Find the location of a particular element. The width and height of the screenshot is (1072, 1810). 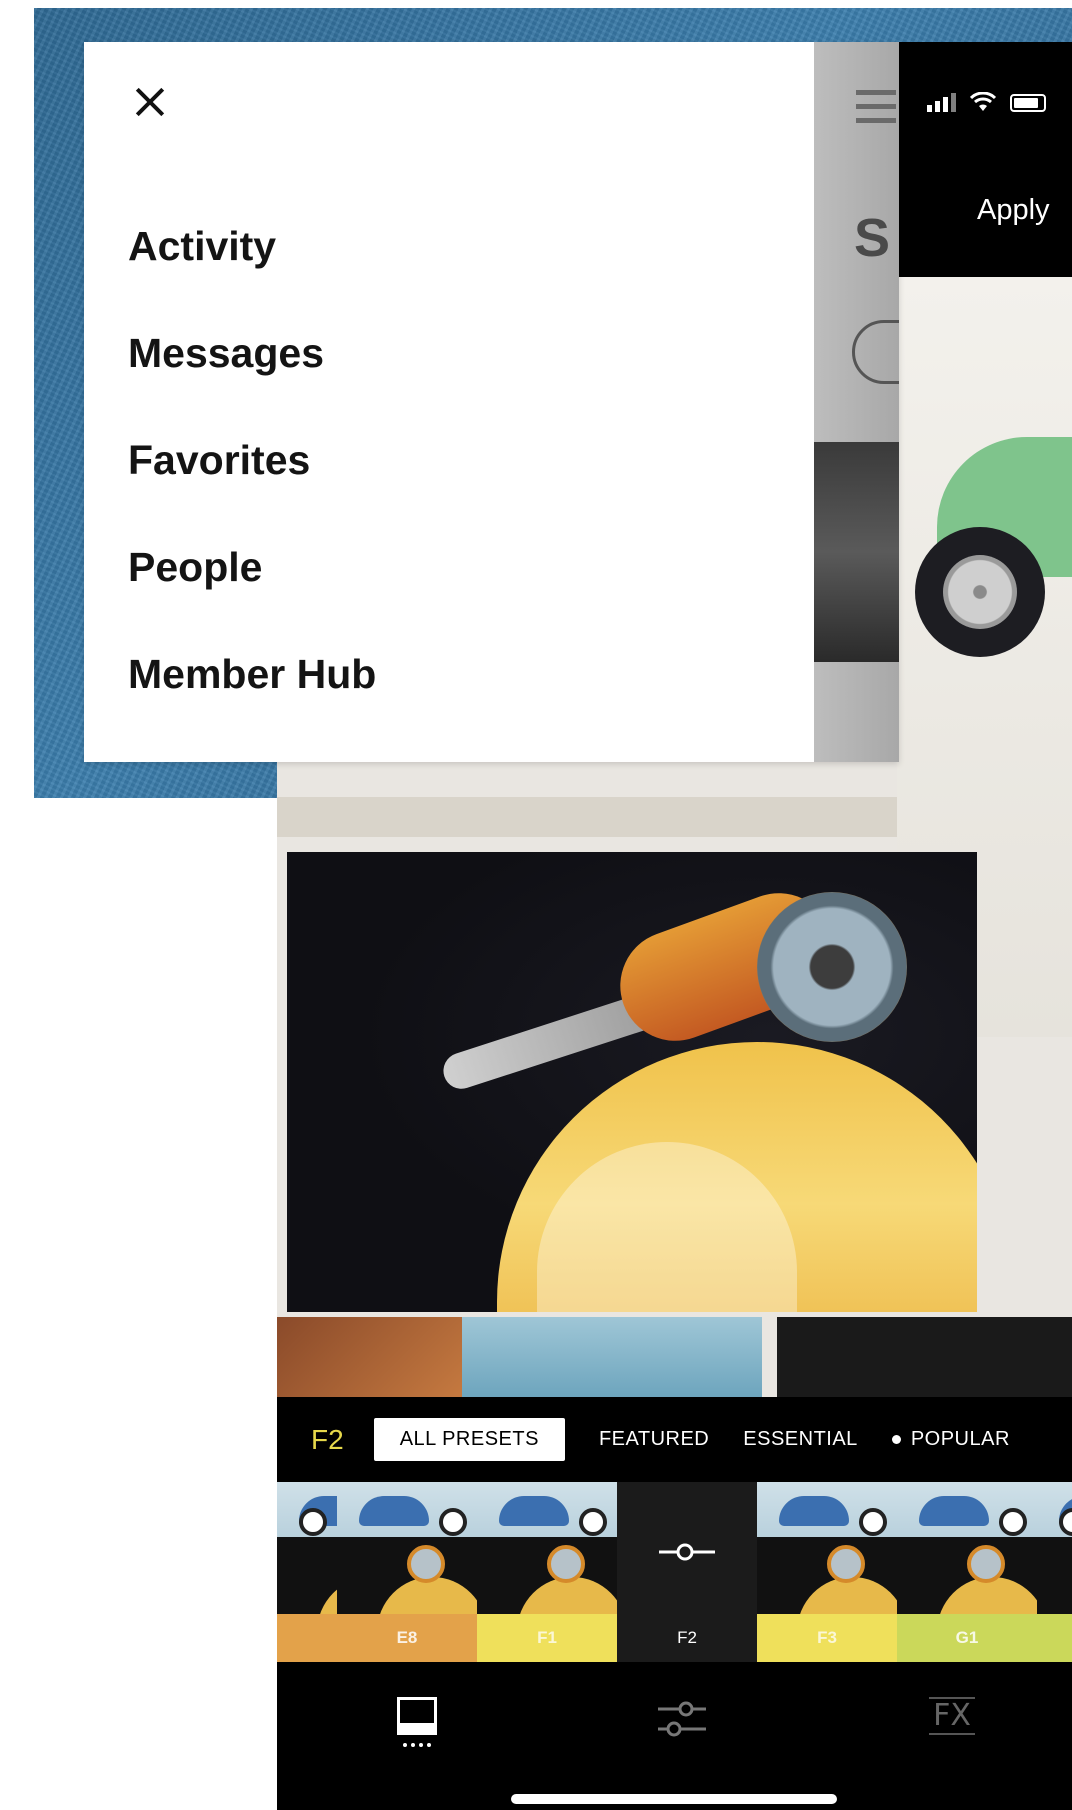

preset-thumb-f2-selected: F2 is located at coordinates (687, 1572).